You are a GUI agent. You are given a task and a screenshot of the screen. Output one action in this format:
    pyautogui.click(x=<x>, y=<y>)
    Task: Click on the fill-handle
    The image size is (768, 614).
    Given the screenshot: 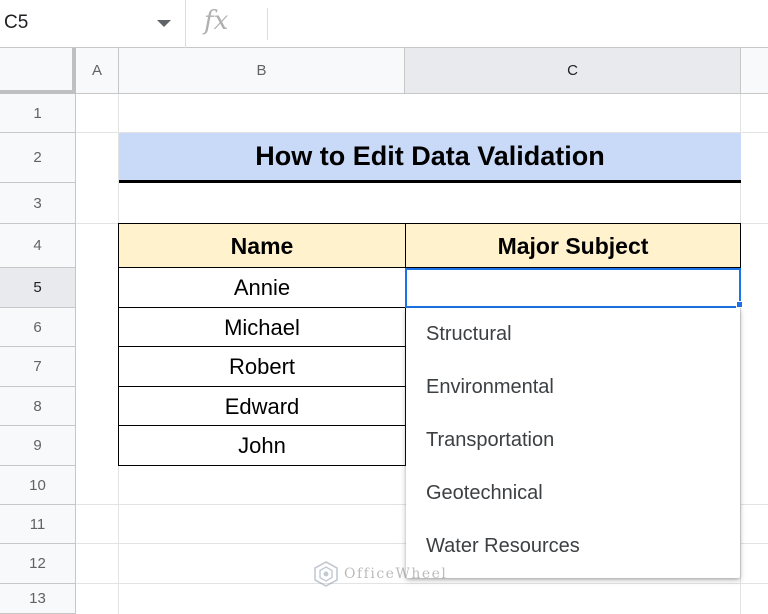 What is the action you would take?
    pyautogui.click(x=739, y=304)
    